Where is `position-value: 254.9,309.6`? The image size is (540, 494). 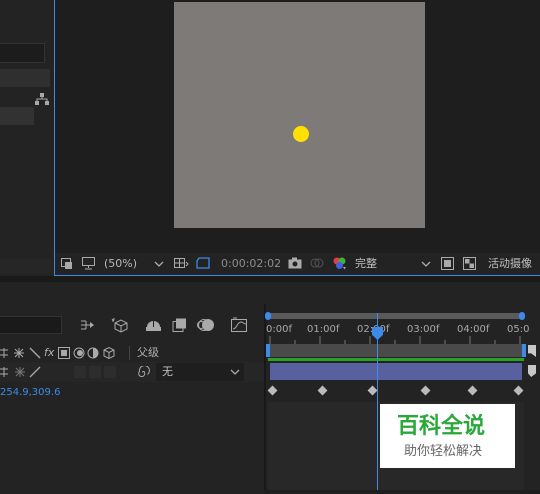
position-value: 254.9,309.6 is located at coordinates (30, 393).